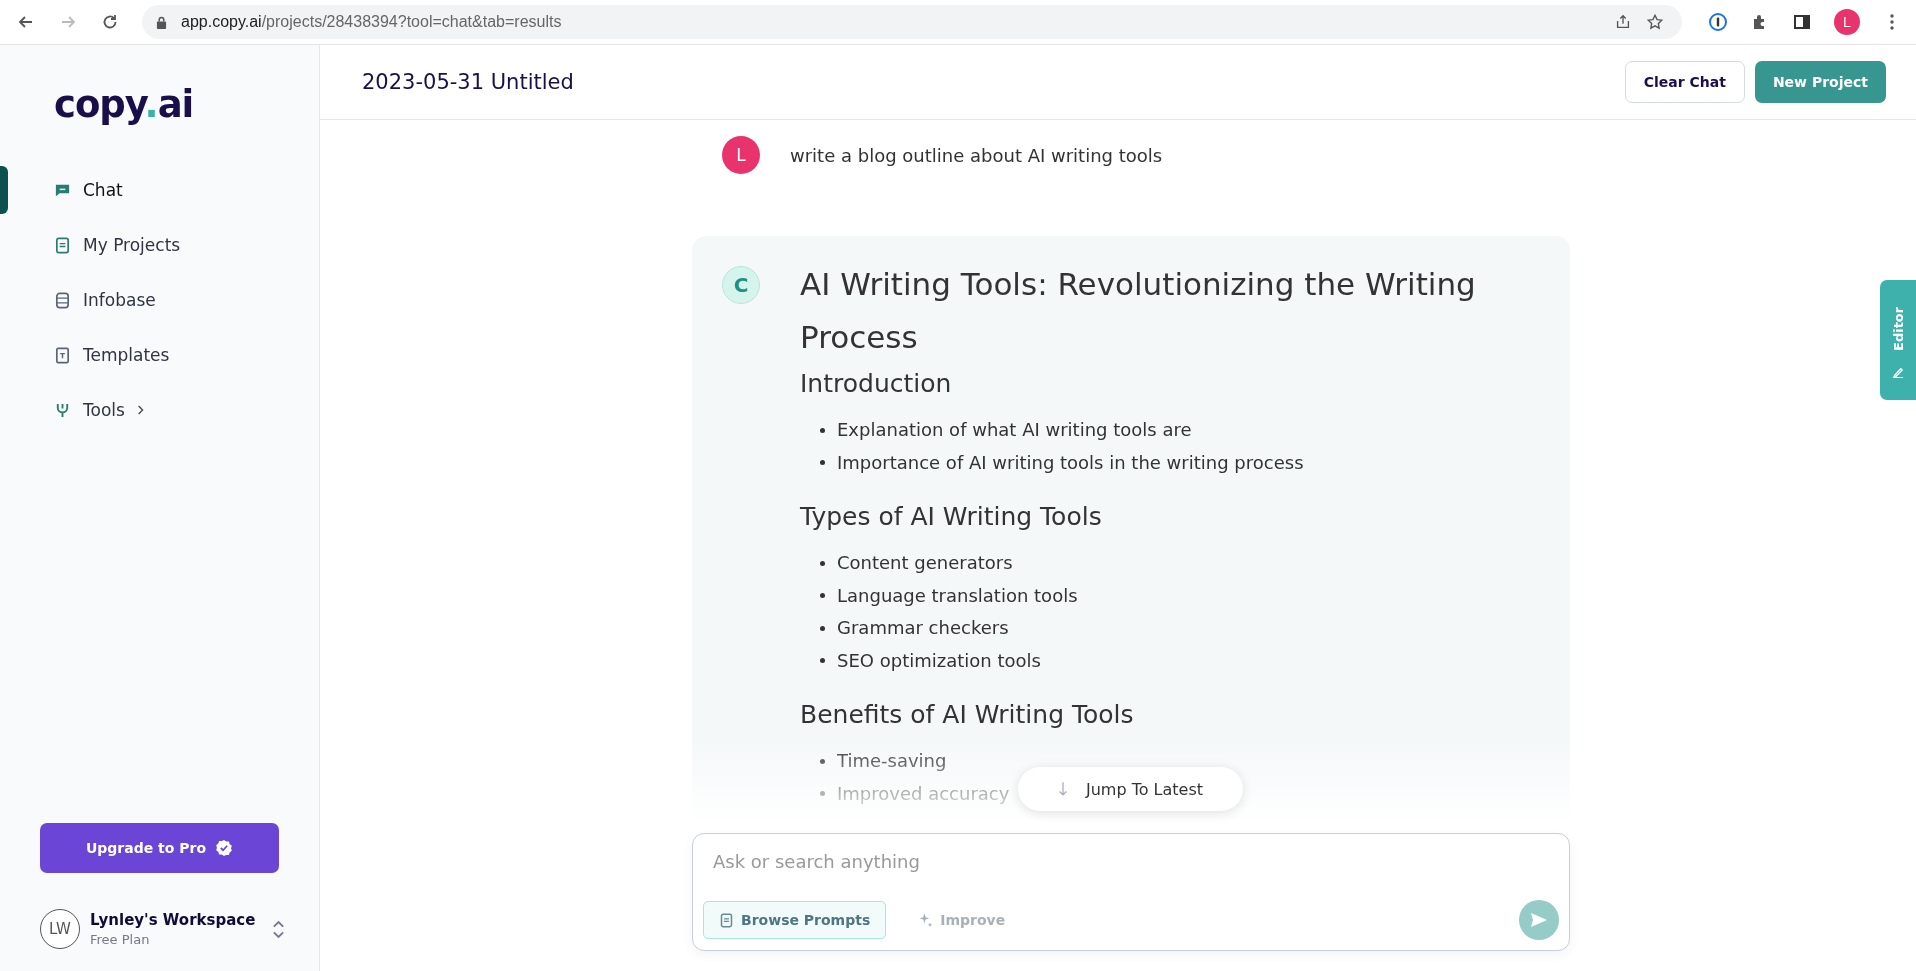 This screenshot has height=971, width=1916. I want to click on side-panel-icon, so click(1802, 22).